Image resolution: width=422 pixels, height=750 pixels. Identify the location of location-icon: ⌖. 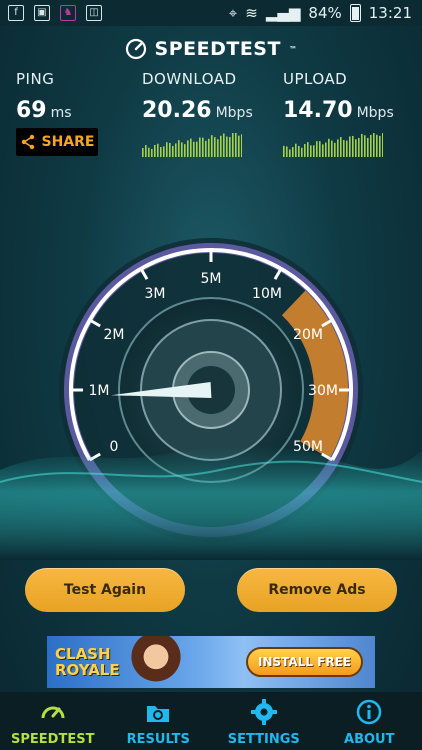
(233, 13).